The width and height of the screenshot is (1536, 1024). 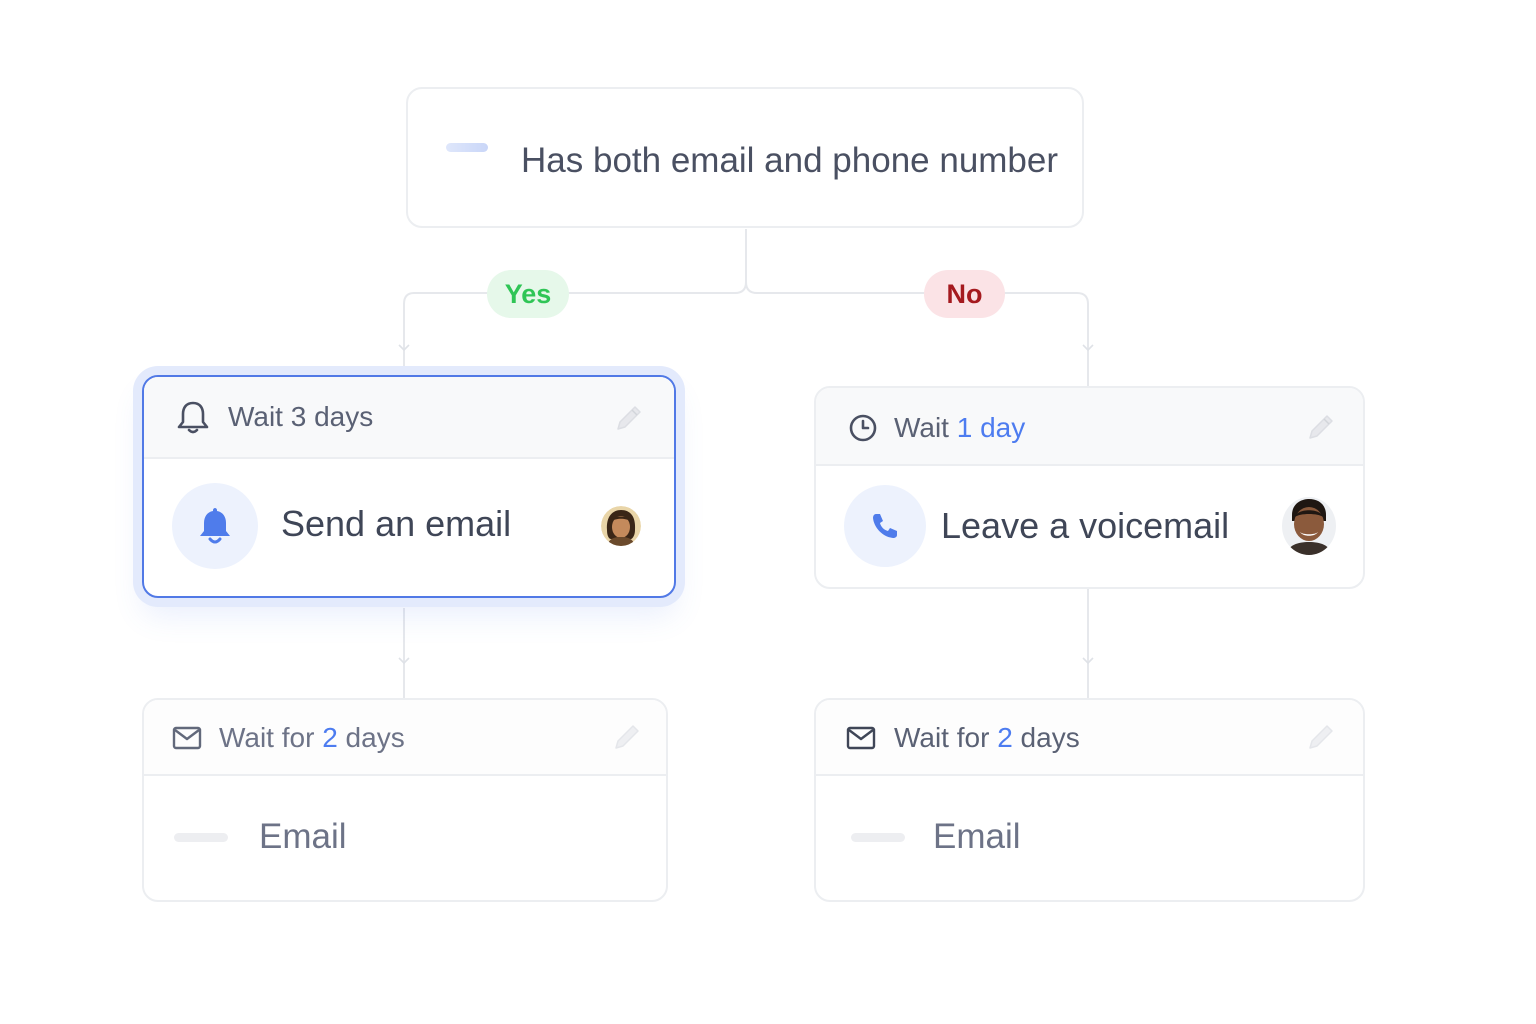 I want to click on step-card-email-right: Wait for 2 days Email, so click(x=1089, y=800).